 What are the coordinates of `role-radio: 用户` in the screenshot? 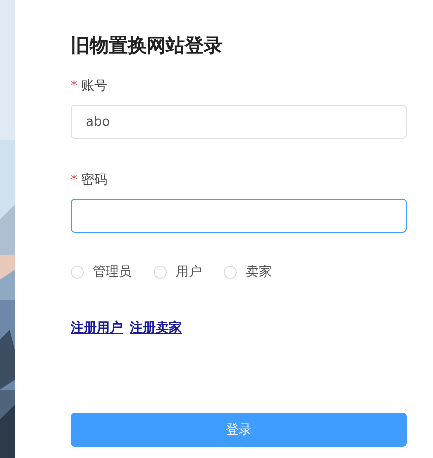 It's located at (178, 272).